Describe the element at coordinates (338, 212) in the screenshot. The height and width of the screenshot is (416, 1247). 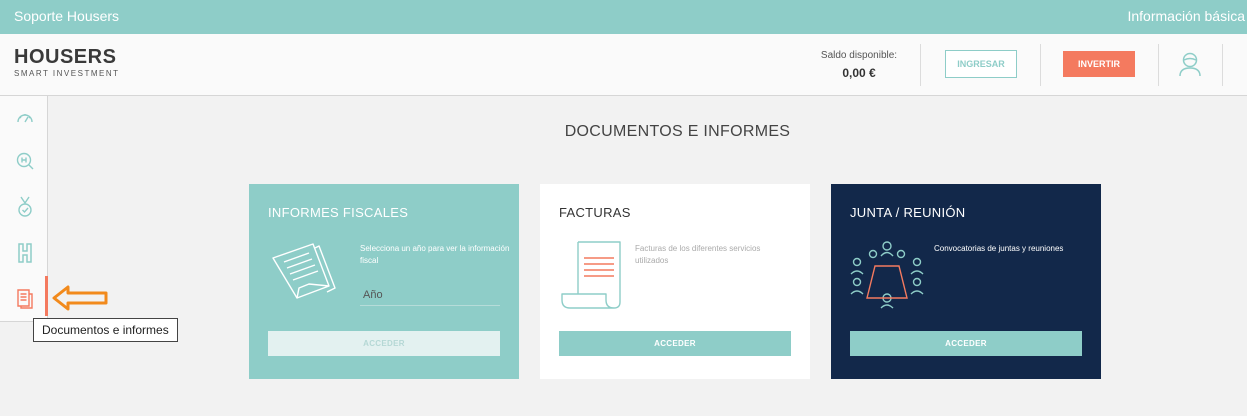
I see `card-title: INFORMES FISCALES` at that location.